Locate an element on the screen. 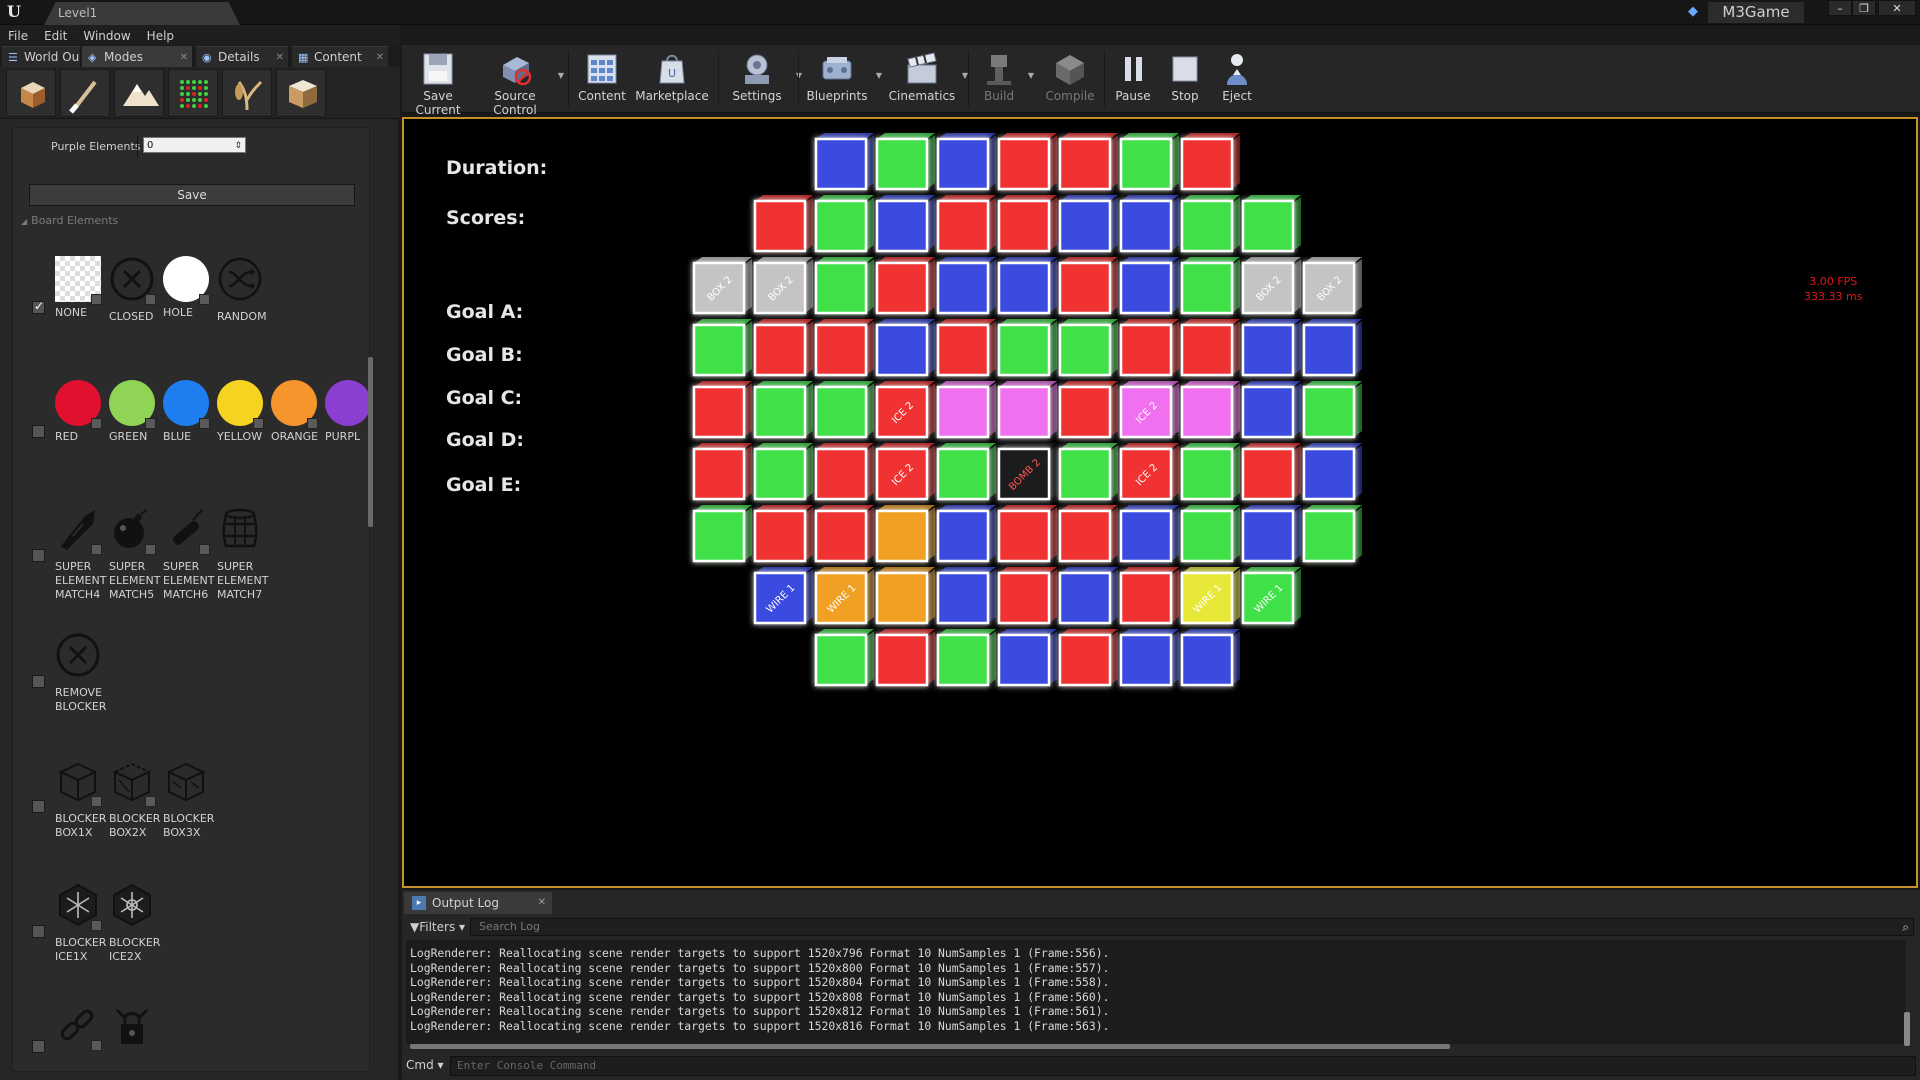 The height and width of the screenshot is (1080, 1920). element-purple: PURPL is located at coordinates (347, 412).